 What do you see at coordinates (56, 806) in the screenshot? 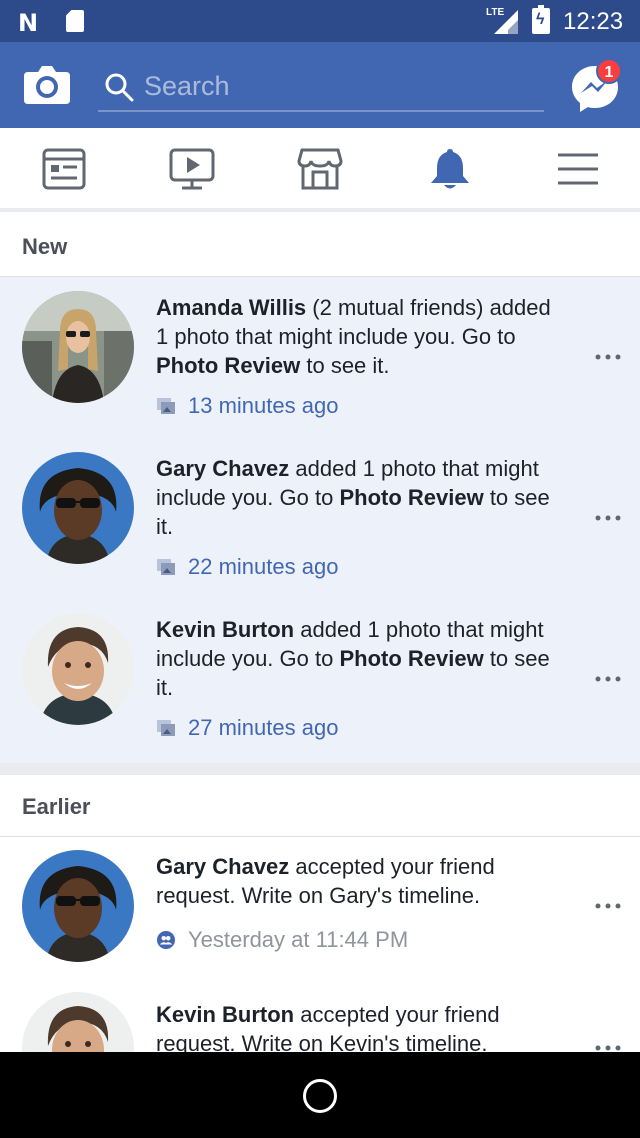
I see `section-title: Earlier` at bounding box center [56, 806].